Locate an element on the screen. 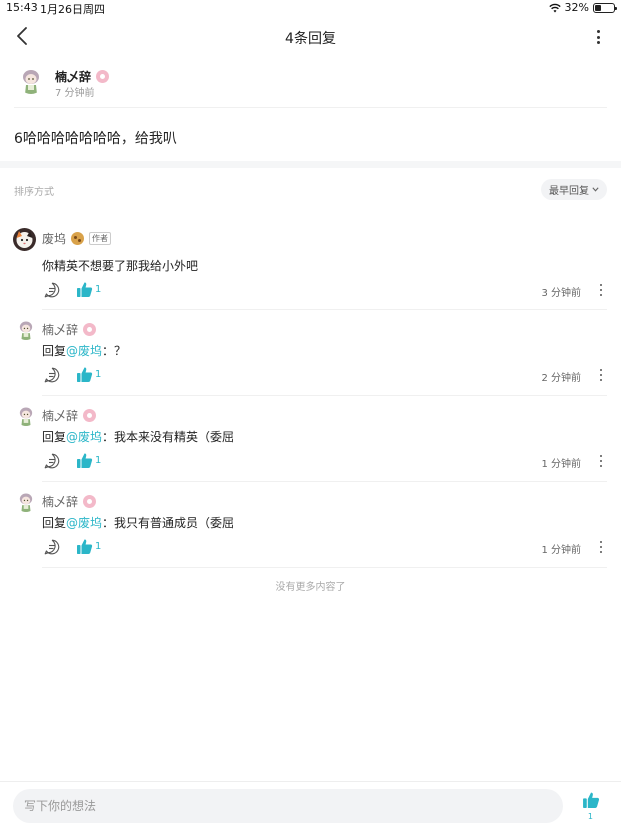 Image resolution: width=621 pixels, height=828 pixels. status-right: 32% is located at coordinates (582, 7).